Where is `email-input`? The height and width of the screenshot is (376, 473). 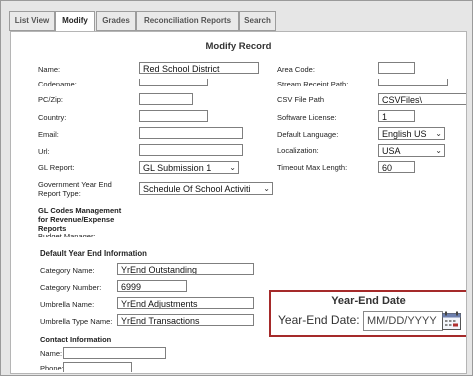 email-input is located at coordinates (191, 133).